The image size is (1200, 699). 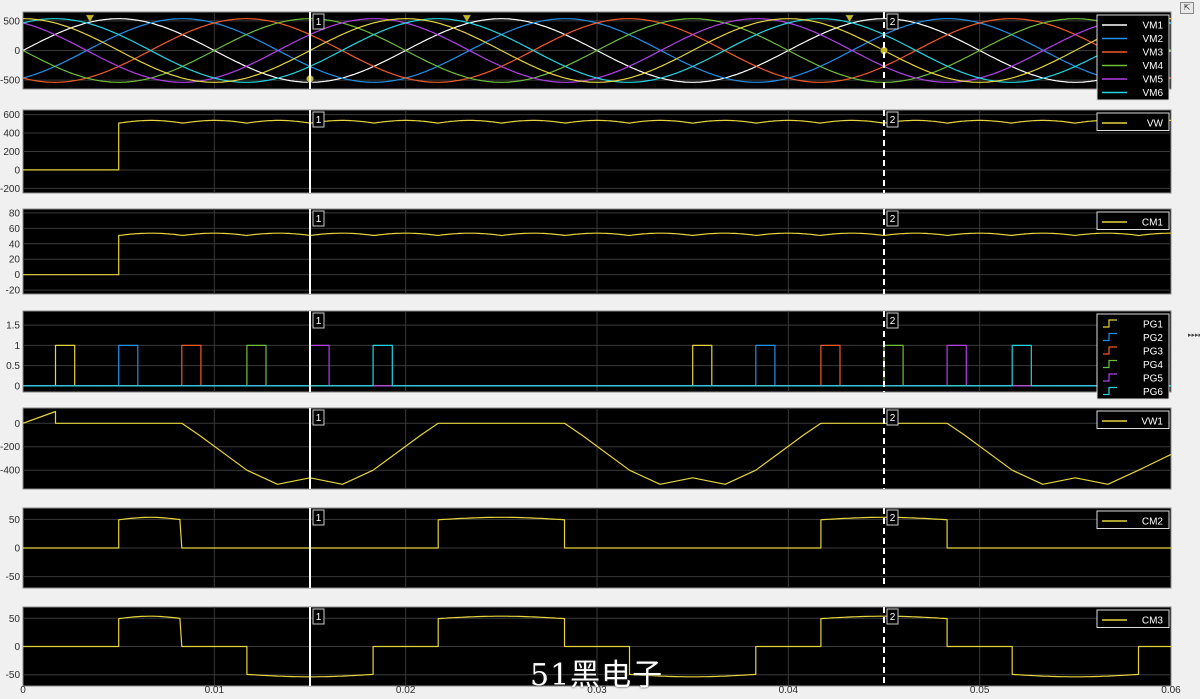 I want to click on x-tick-label: 0.01, so click(x=215, y=690).